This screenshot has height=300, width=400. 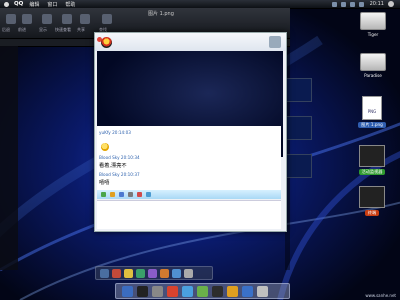 What do you see at coordinates (334, 4) in the screenshot?
I see `bluetooth-icon` at bounding box center [334, 4].